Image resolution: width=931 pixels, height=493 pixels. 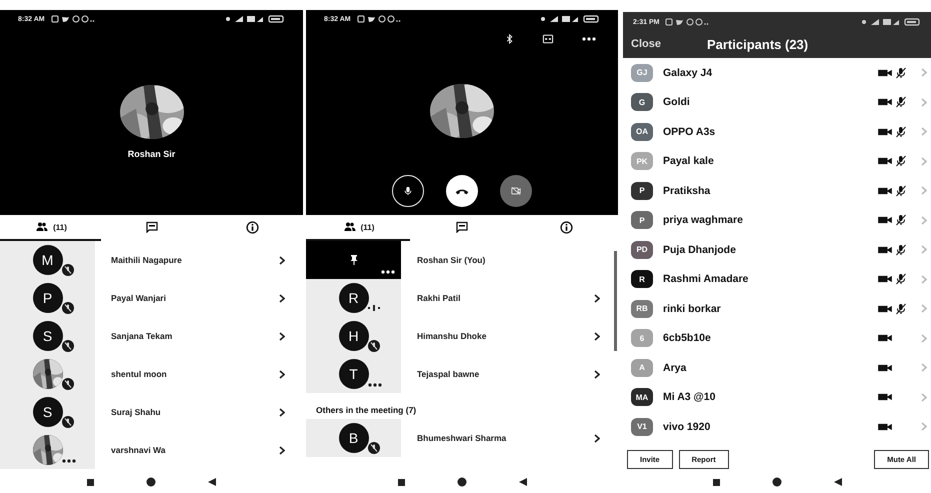 What do you see at coordinates (516, 191) in the screenshot?
I see `camera-off-button` at bounding box center [516, 191].